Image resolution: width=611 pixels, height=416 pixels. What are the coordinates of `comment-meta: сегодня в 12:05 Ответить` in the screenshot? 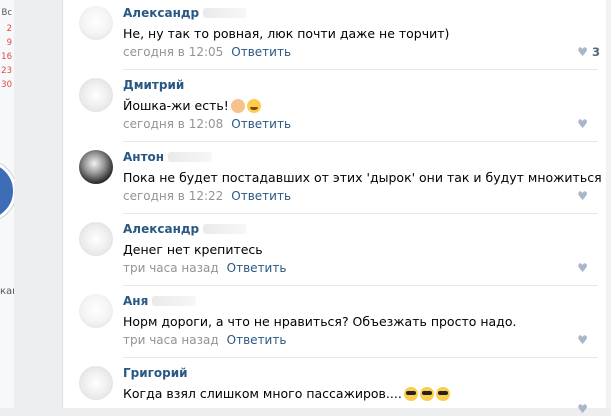 It's located at (207, 52).